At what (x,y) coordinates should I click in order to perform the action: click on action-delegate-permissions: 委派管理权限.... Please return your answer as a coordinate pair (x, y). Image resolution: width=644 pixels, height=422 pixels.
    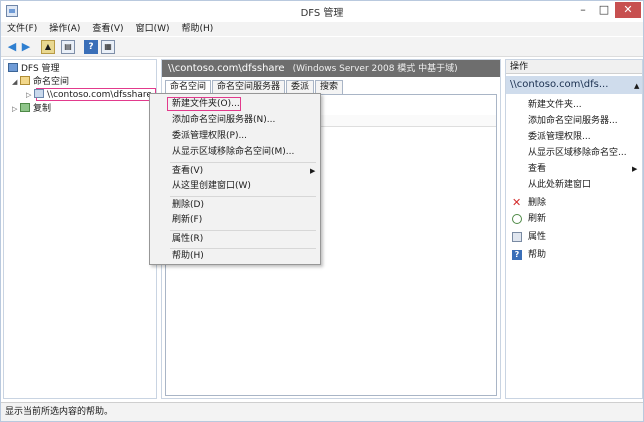
    Looking at the image, I should click on (559, 137).